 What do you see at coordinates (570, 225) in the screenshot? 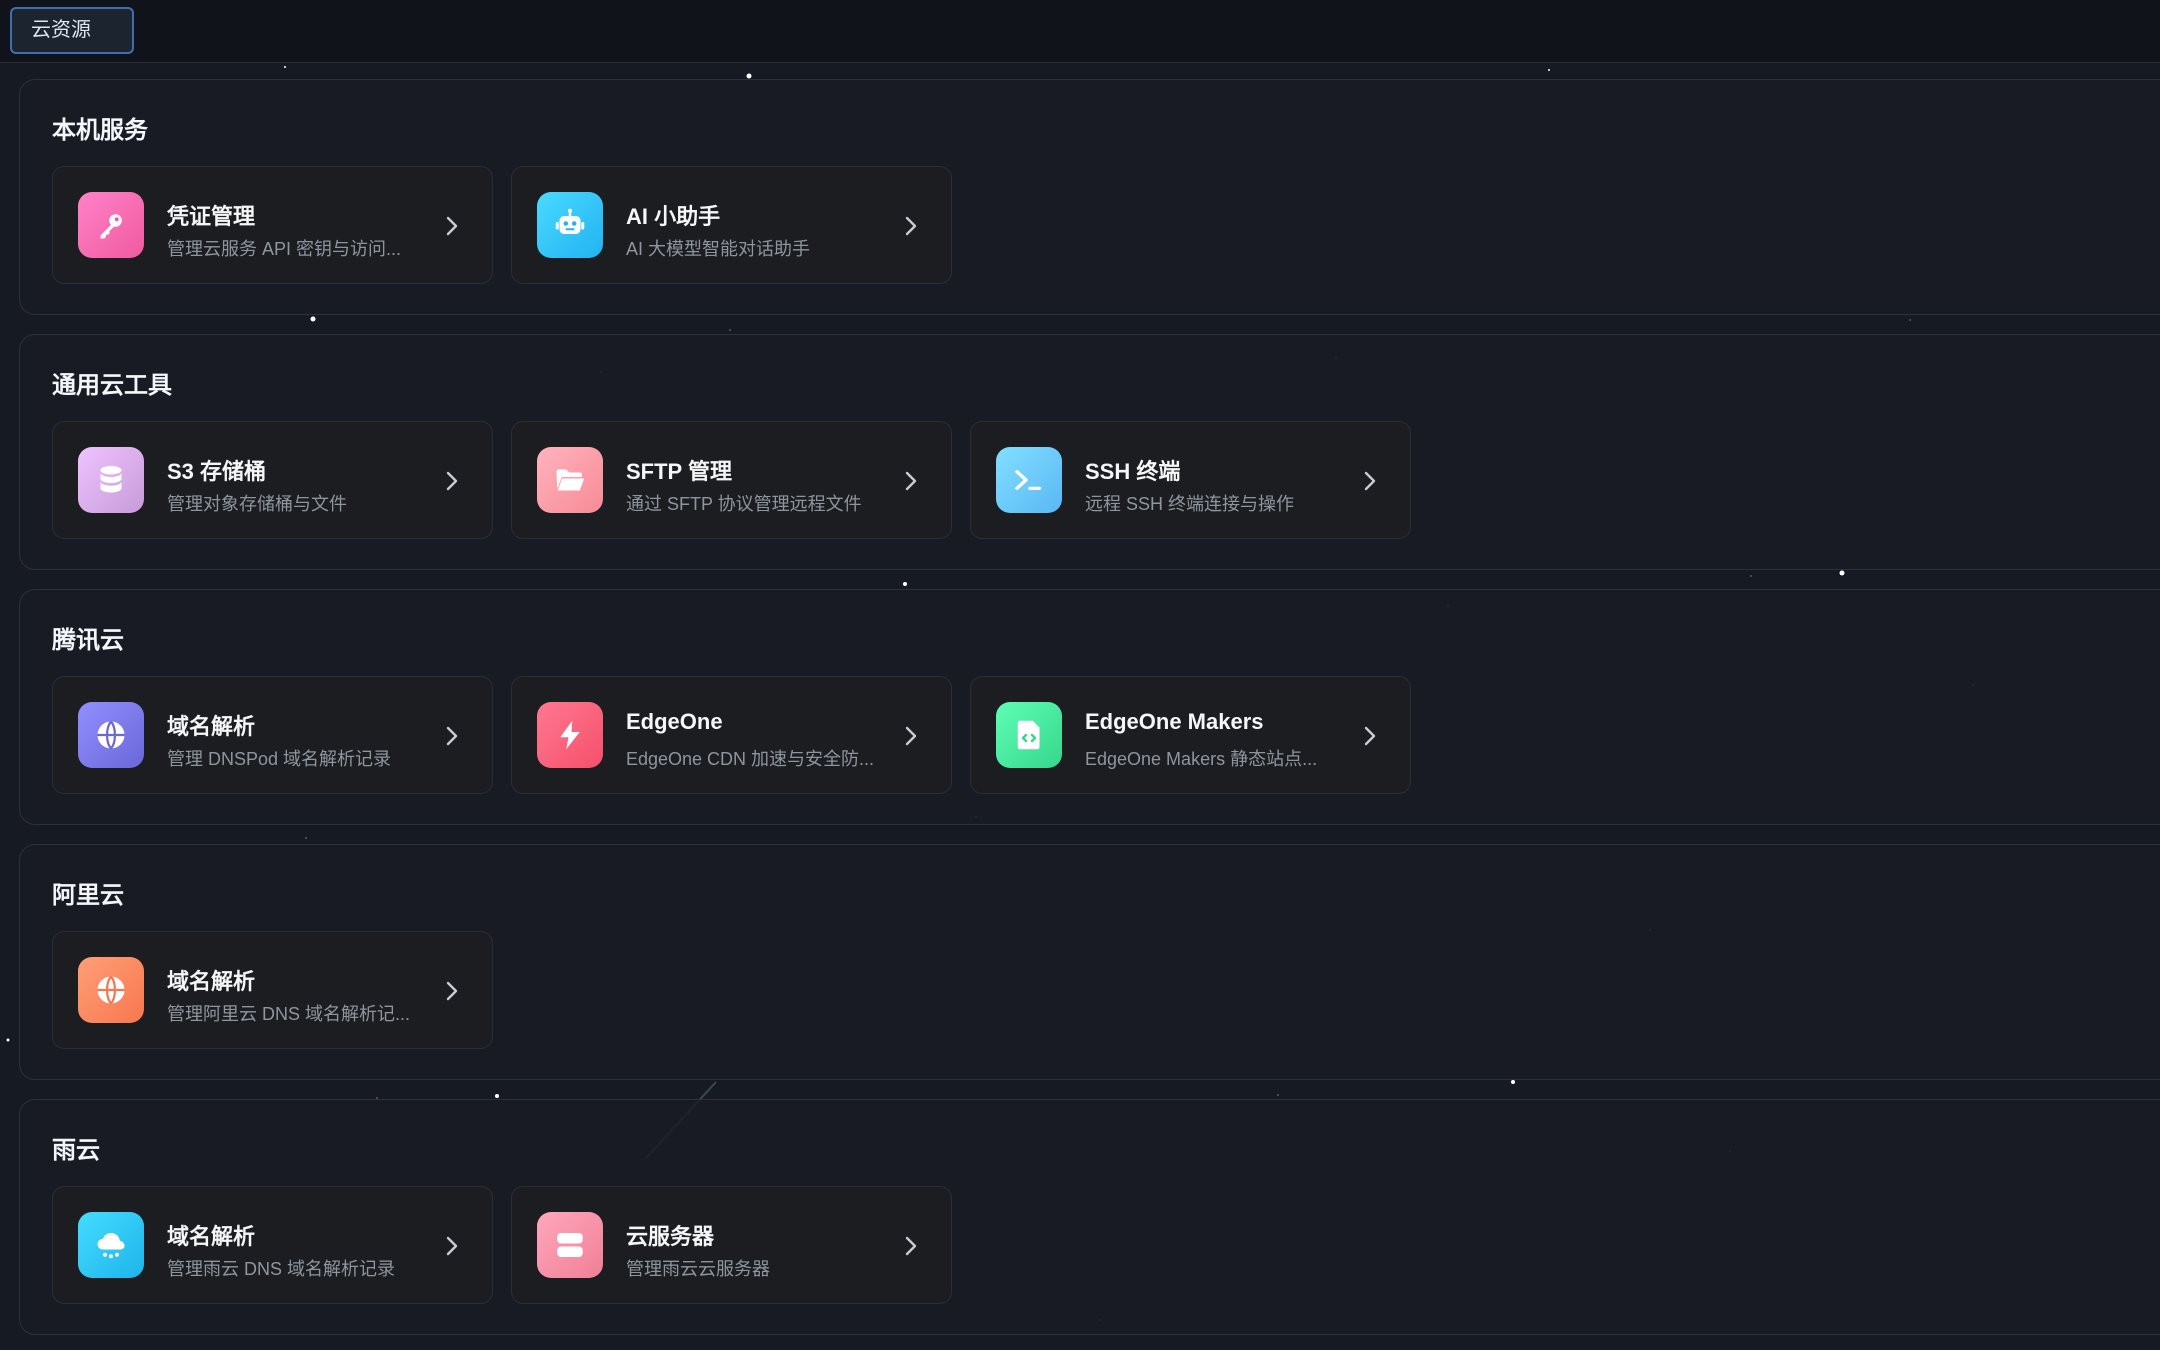
I see `robot-icon` at bounding box center [570, 225].